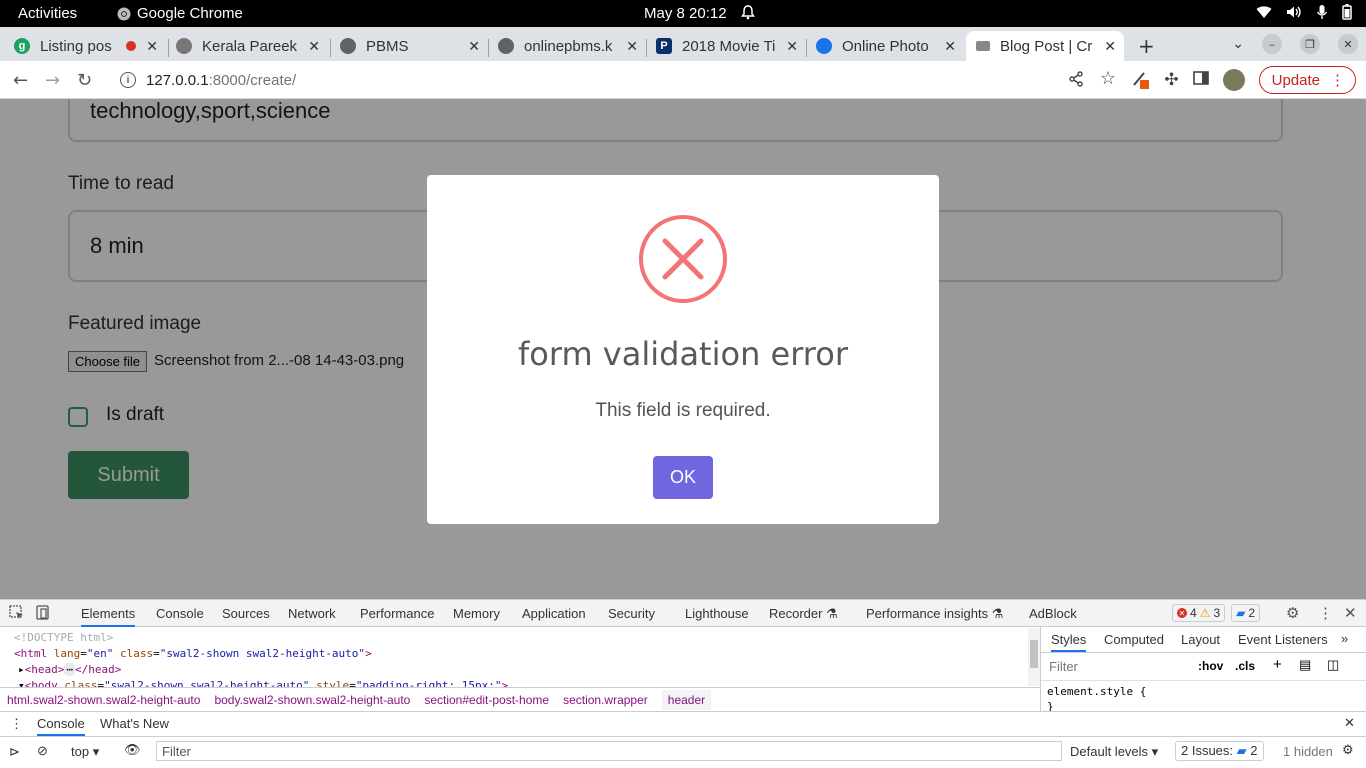 The width and height of the screenshot is (1366, 768). I want to click on tab-listing: g Listing pos ✕, so click(90, 46).